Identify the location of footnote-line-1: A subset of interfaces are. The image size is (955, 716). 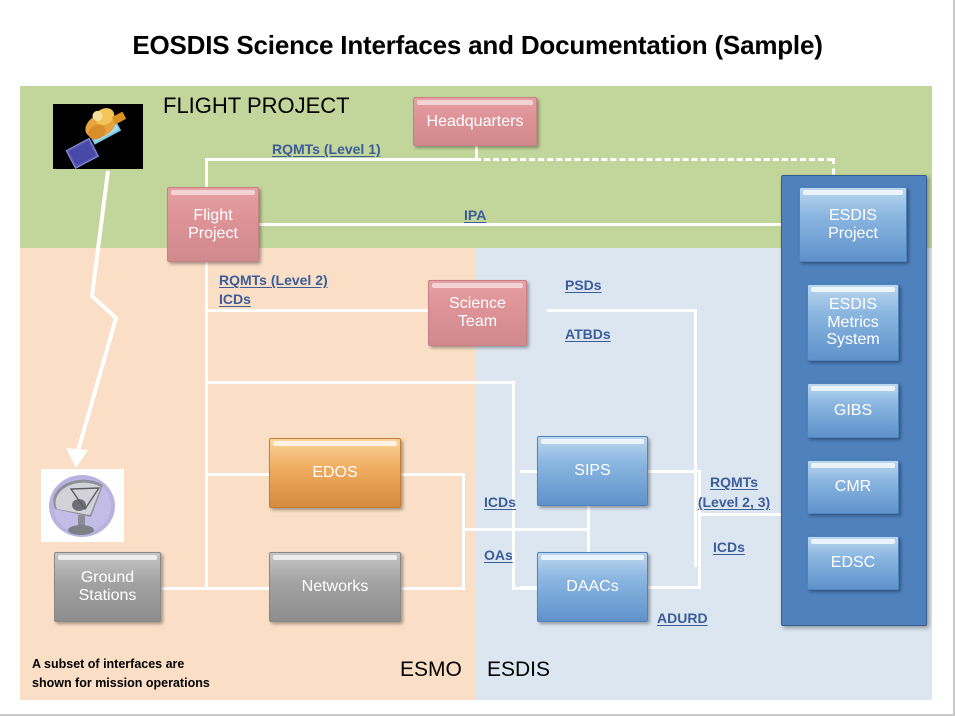
(108, 664).